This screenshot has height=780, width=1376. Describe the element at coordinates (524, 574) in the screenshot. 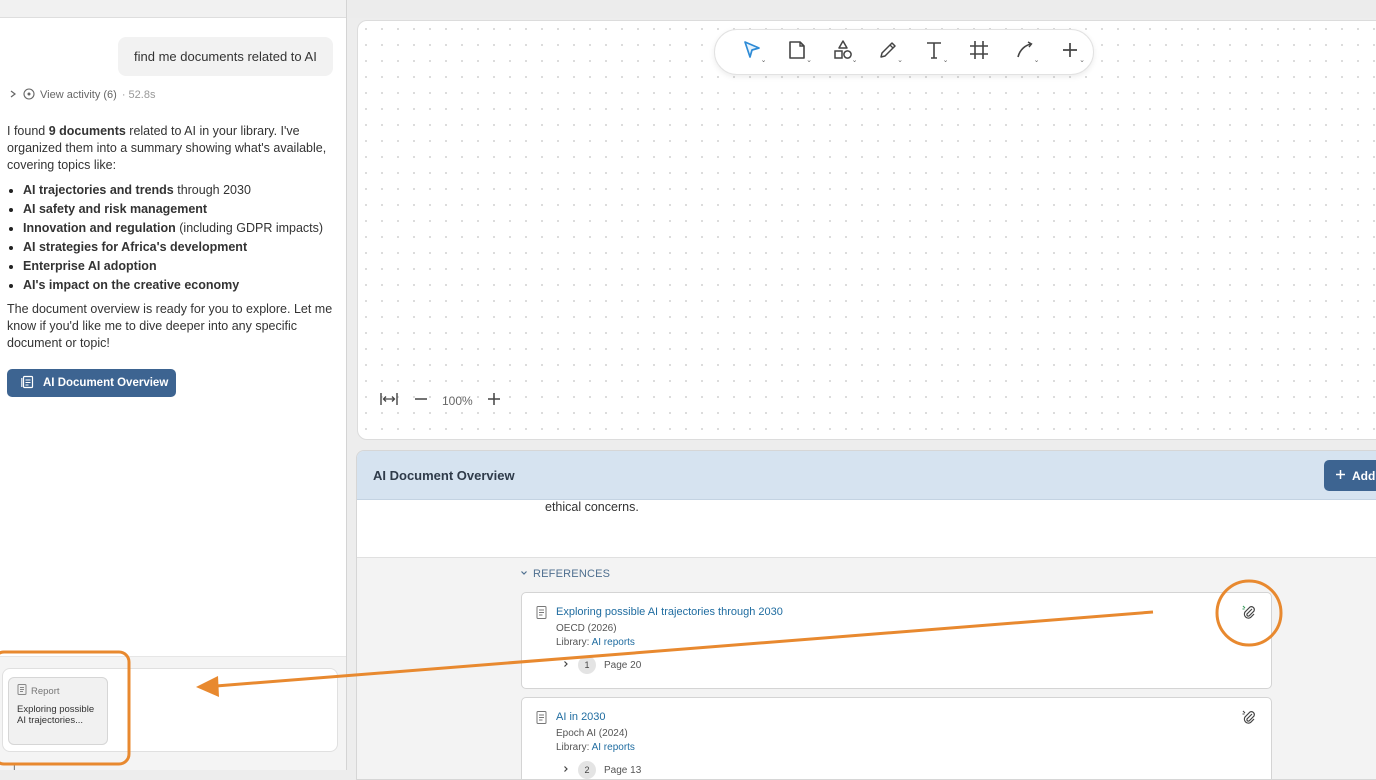

I see `chevron-down-icon` at that location.